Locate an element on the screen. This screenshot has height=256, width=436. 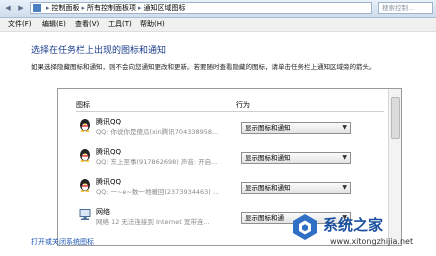
column-header-icon: 图标 is located at coordinates (83, 105).